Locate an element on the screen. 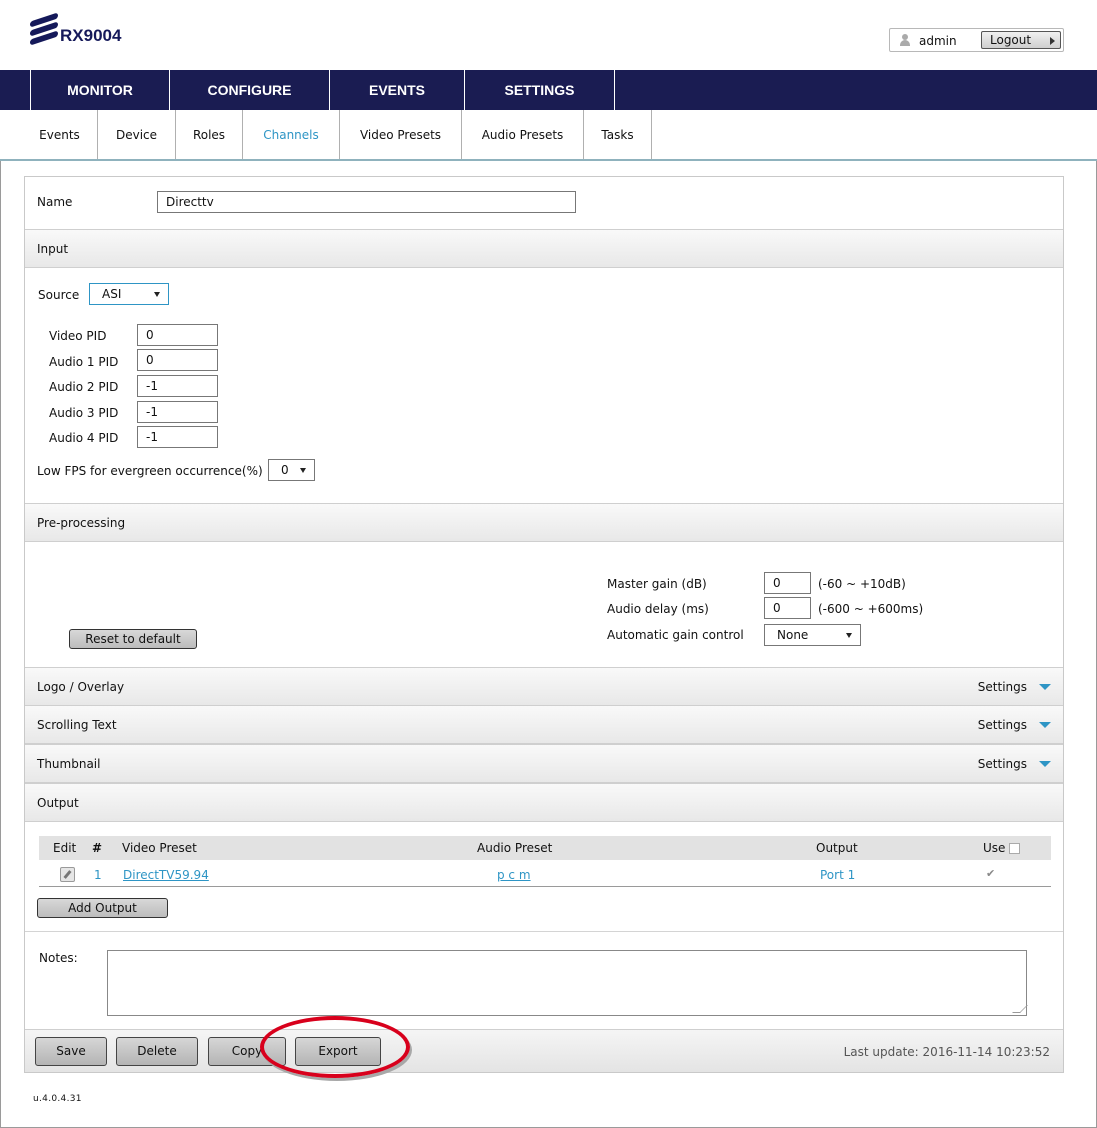 The height and width of the screenshot is (1128, 1097). section-output-title: Output is located at coordinates (58, 803).